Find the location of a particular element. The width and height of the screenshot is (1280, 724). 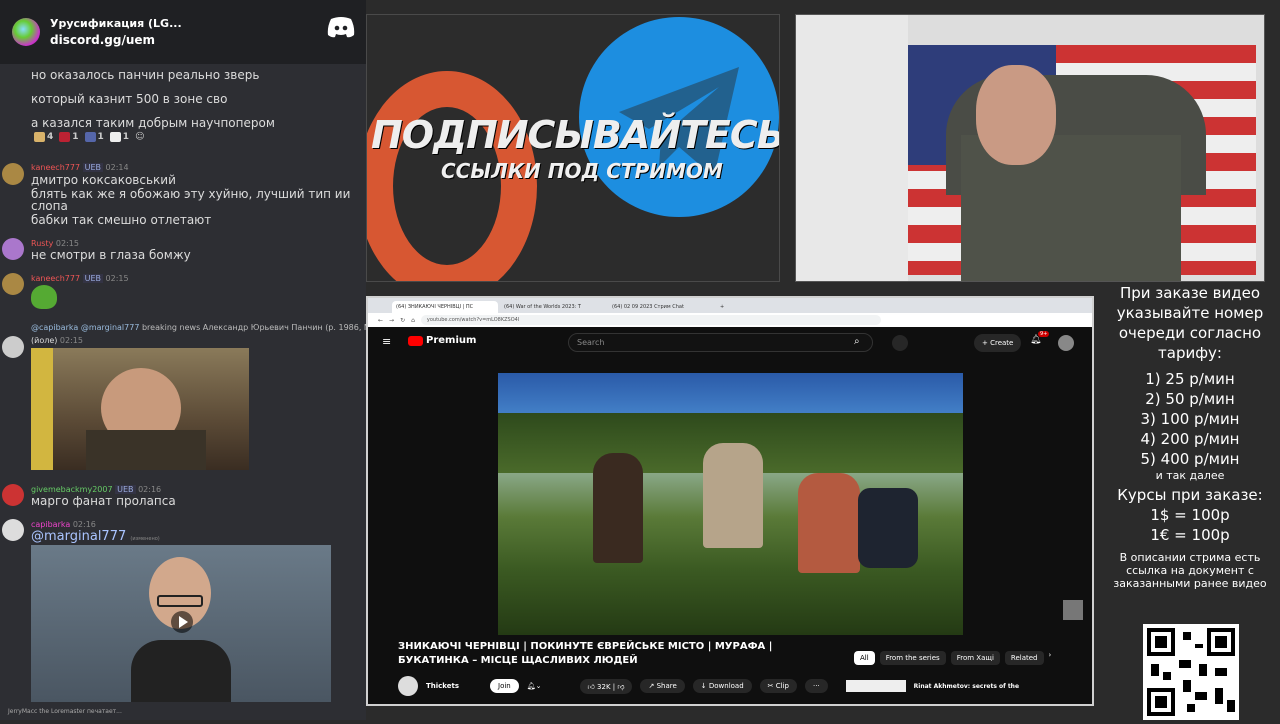

youtube-logo: Premium is located at coordinates (442, 340).